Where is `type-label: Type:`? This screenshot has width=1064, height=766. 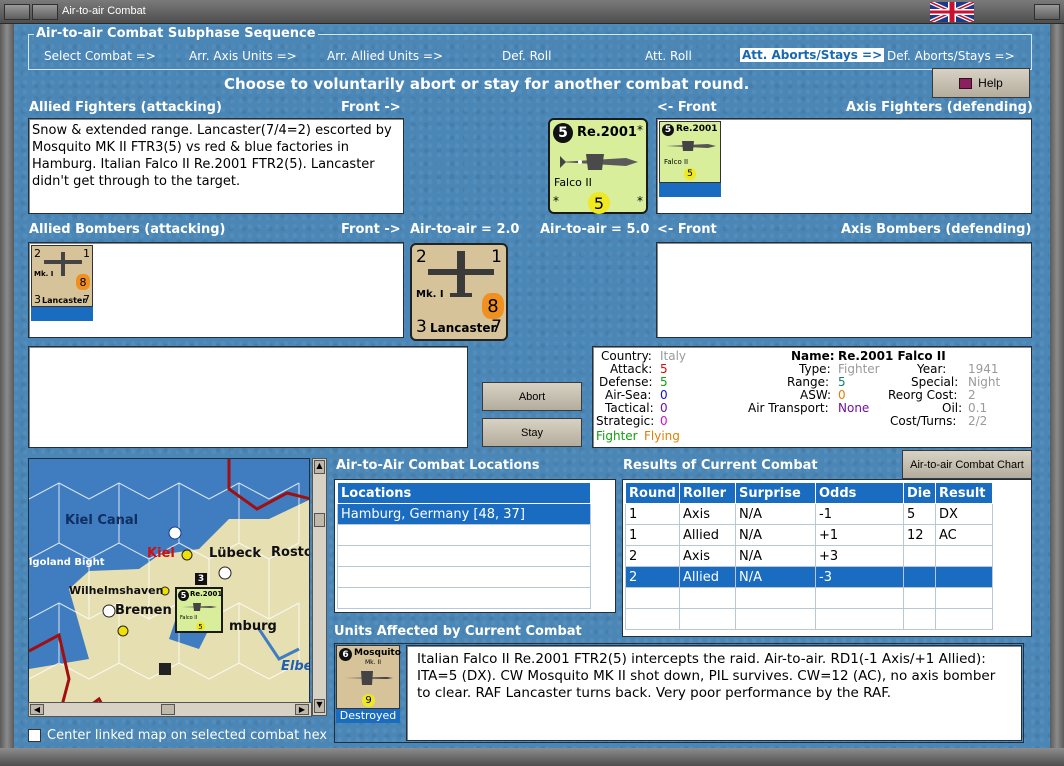
type-label: Type: is located at coordinates (815, 369).